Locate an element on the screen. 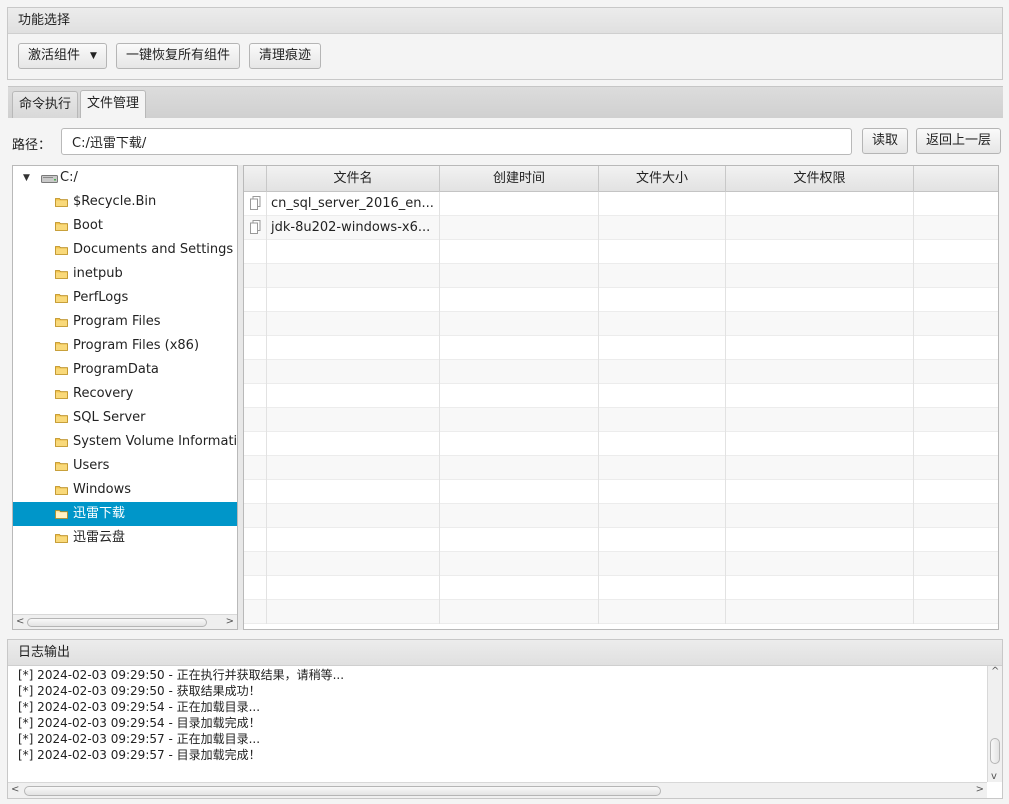 This screenshot has height=804, width=1009. clean-traces-button: 清理痕迹 is located at coordinates (285, 56).